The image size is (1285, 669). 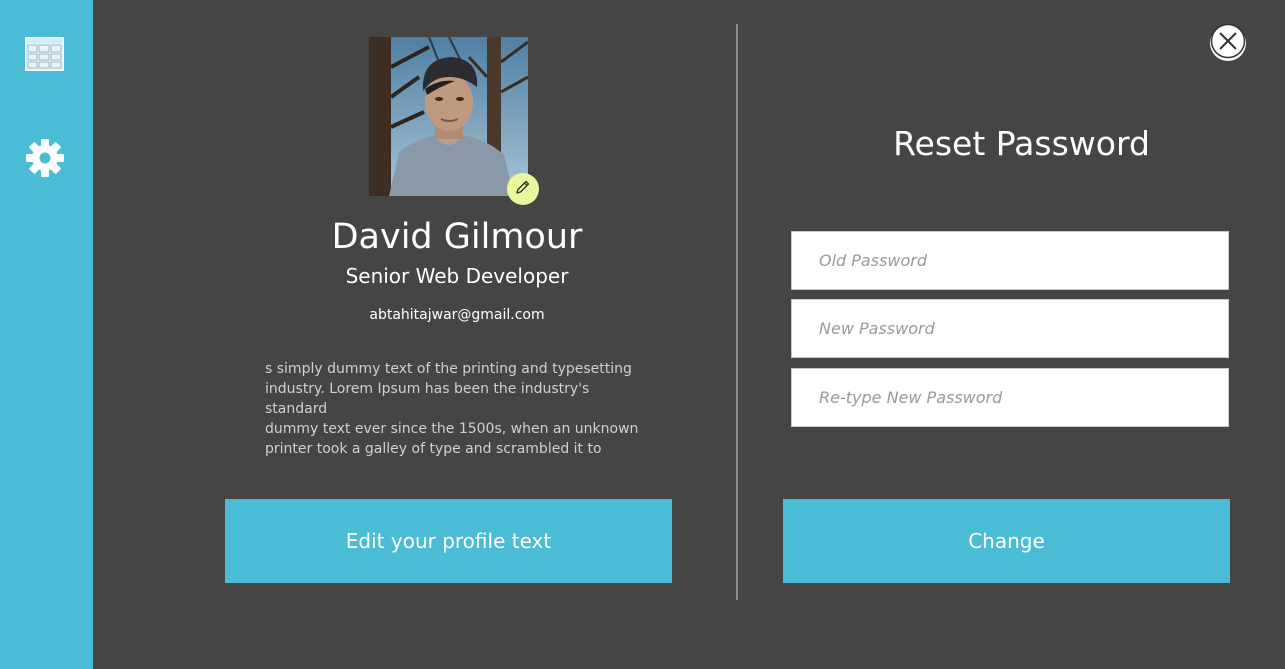 What do you see at coordinates (457, 276) in the screenshot?
I see `profile-role: Senior Web Developer` at bounding box center [457, 276].